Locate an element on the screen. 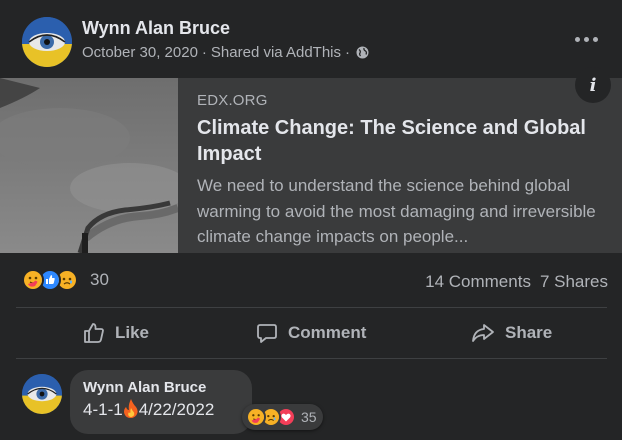 This screenshot has height=440, width=622. info-icon: i is located at coordinates (593, 85).